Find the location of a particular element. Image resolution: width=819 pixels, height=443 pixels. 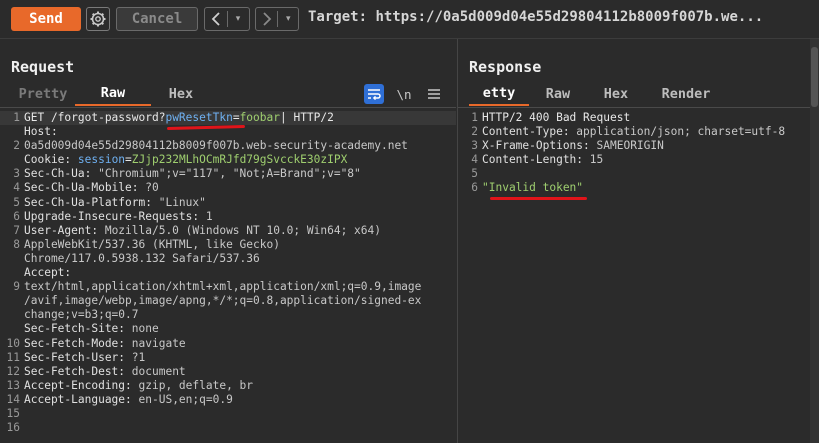

code-token: SAMEORIGIN is located at coordinates (630, 146).